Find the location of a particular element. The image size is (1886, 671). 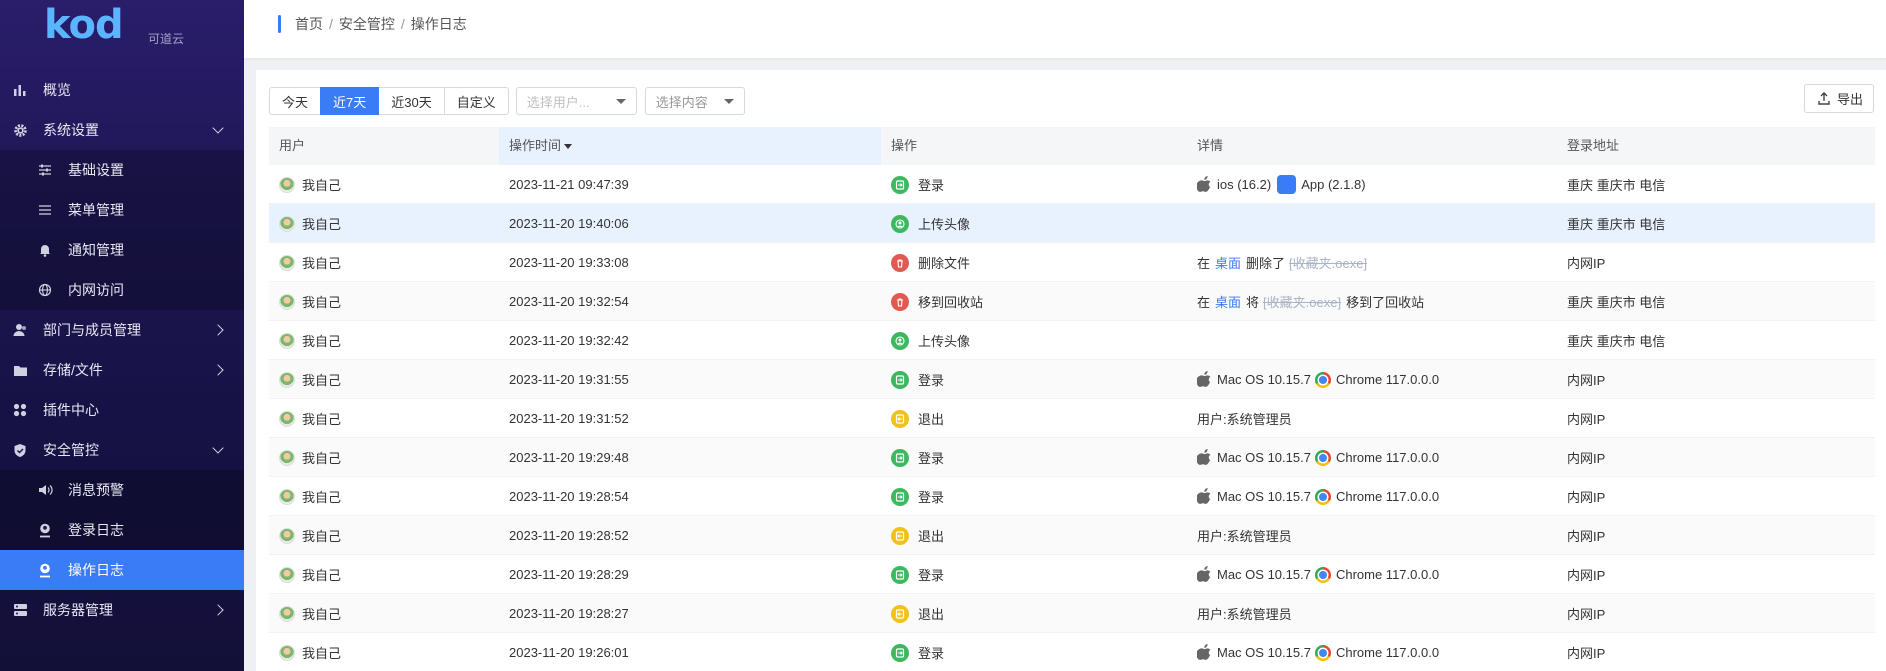

sidebar-item-label: 登录日志 is located at coordinates (96, 530).